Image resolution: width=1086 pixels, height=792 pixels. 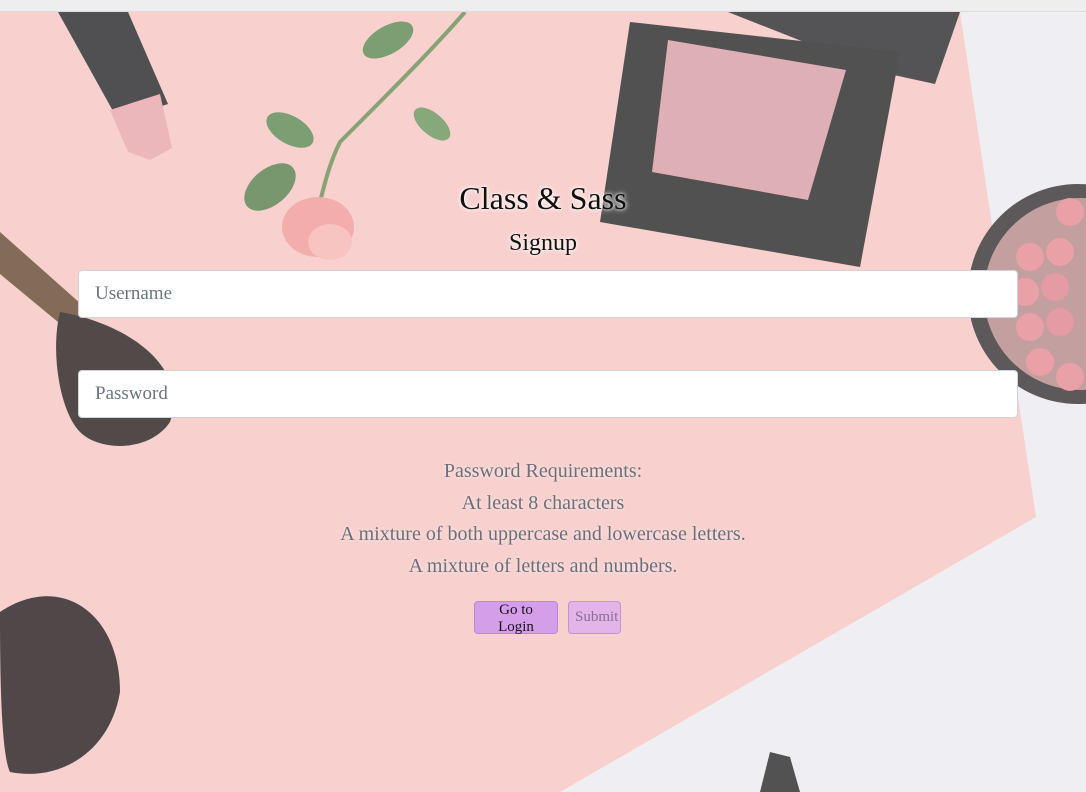 What do you see at coordinates (543, 471) in the screenshot?
I see `requirements-heading: Password Requirements:` at bounding box center [543, 471].